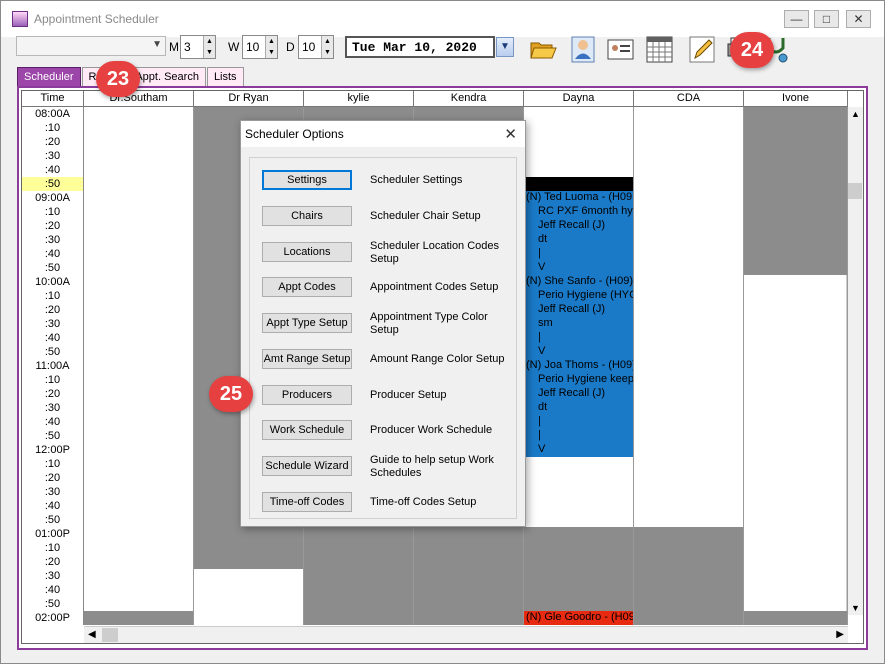  I want to click on option-button-schedule-wizard: Schedule Wizard, so click(307, 466).